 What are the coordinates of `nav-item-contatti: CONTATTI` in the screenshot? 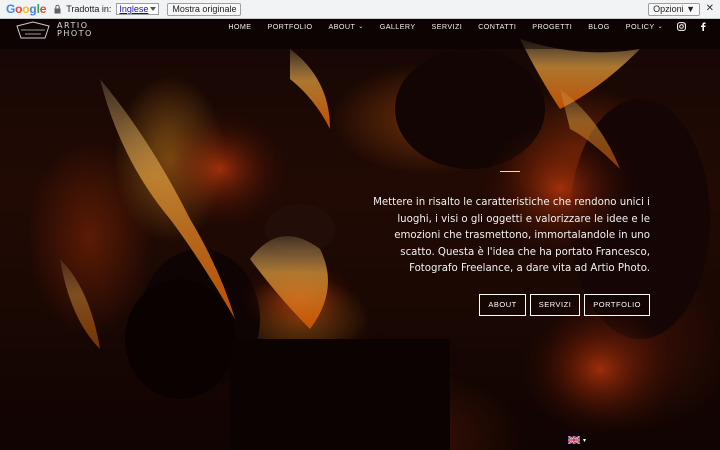 It's located at (497, 26).